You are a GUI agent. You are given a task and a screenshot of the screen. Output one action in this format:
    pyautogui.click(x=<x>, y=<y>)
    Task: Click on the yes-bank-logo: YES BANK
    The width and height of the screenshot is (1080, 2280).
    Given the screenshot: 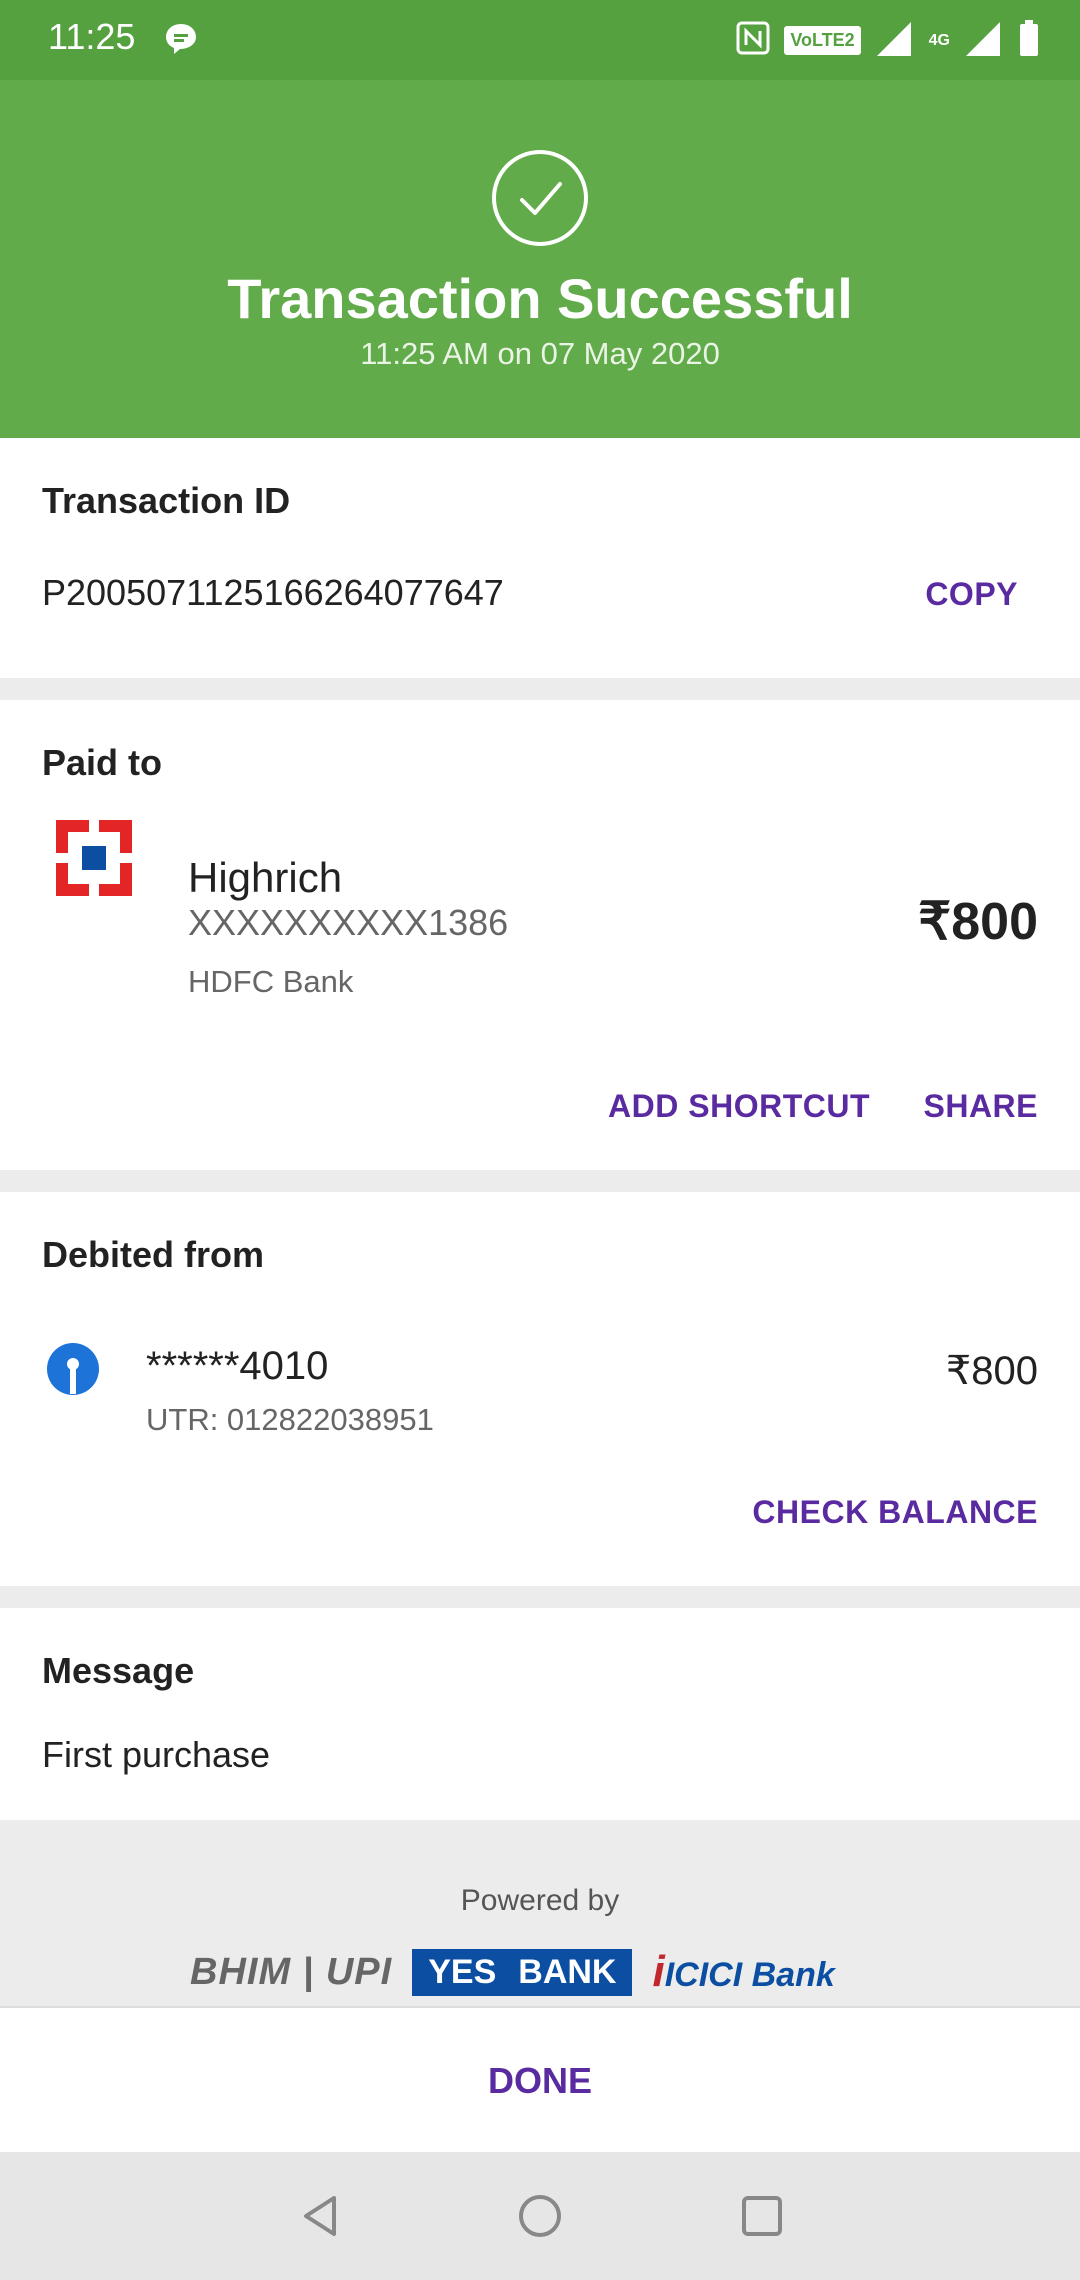 What is the action you would take?
    pyautogui.click(x=522, y=1972)
    